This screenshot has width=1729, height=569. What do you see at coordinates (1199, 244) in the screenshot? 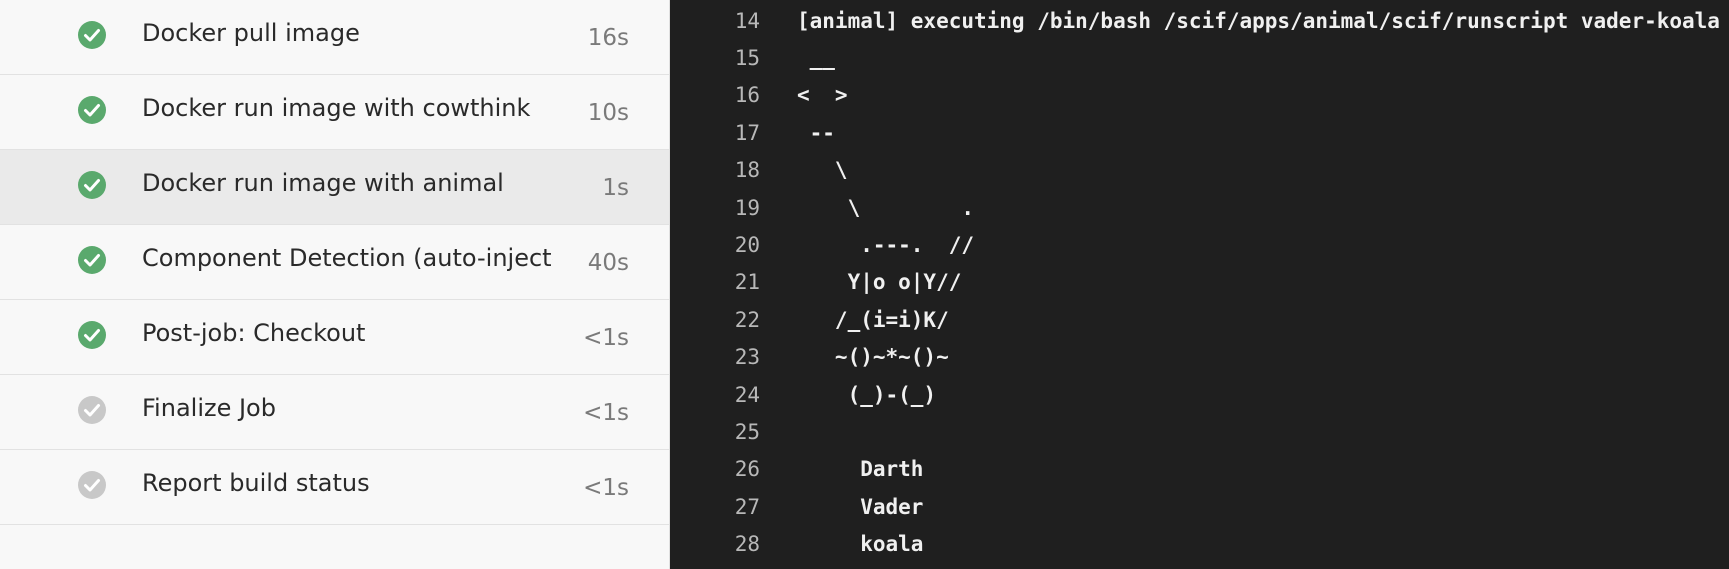
I see `log-line: 20 .---. //` at bounding box center [1199, 244].